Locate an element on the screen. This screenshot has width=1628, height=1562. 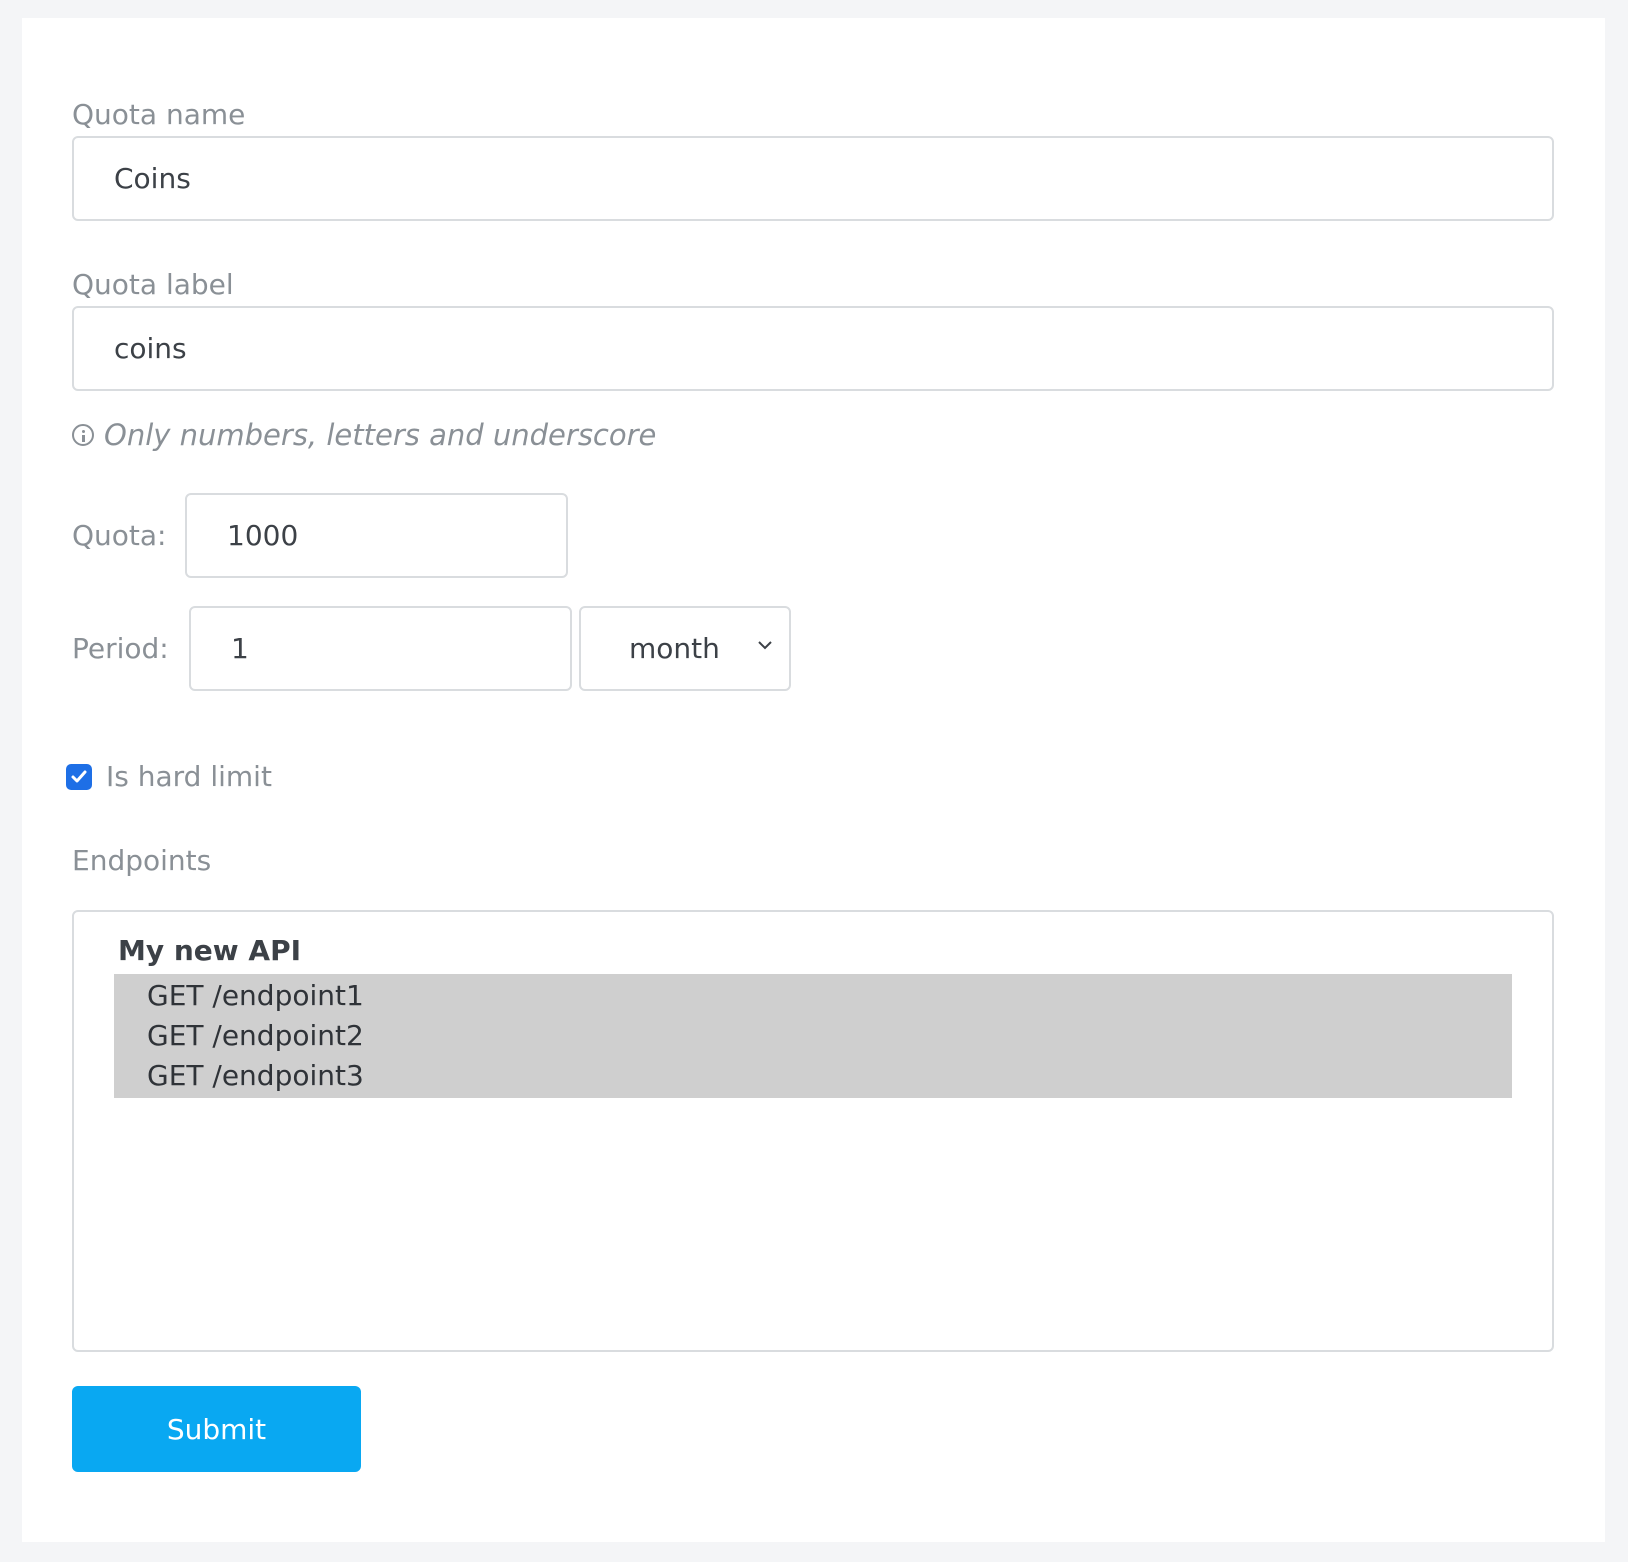
quota-label-input is located at coordinates (813, 348).